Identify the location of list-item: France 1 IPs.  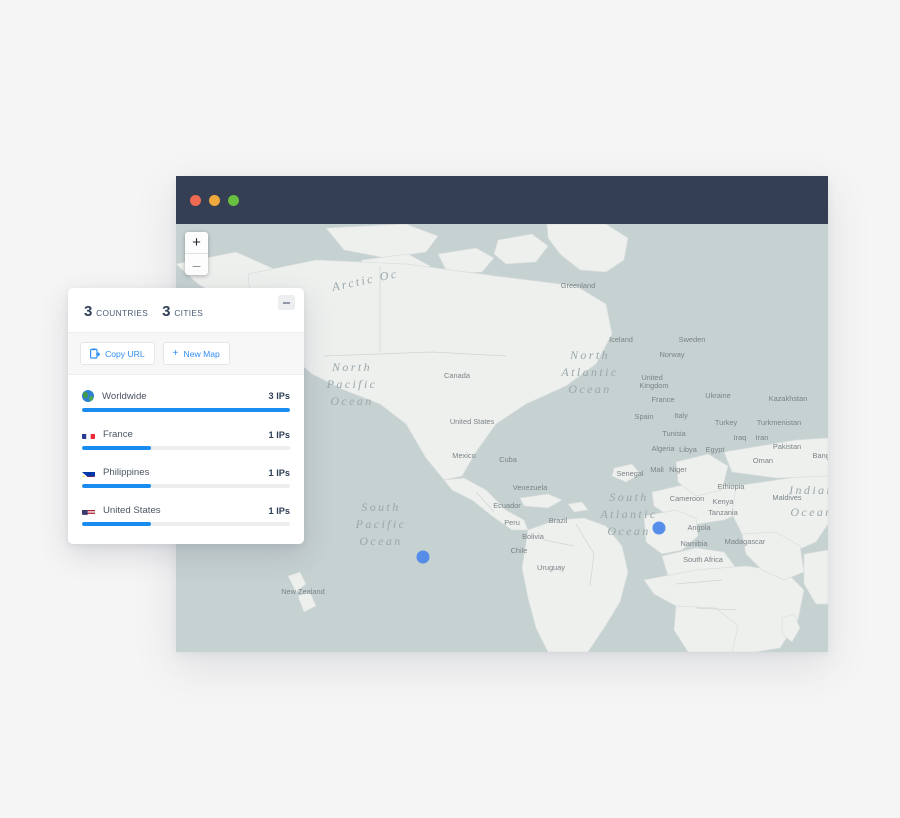
(186, 435).